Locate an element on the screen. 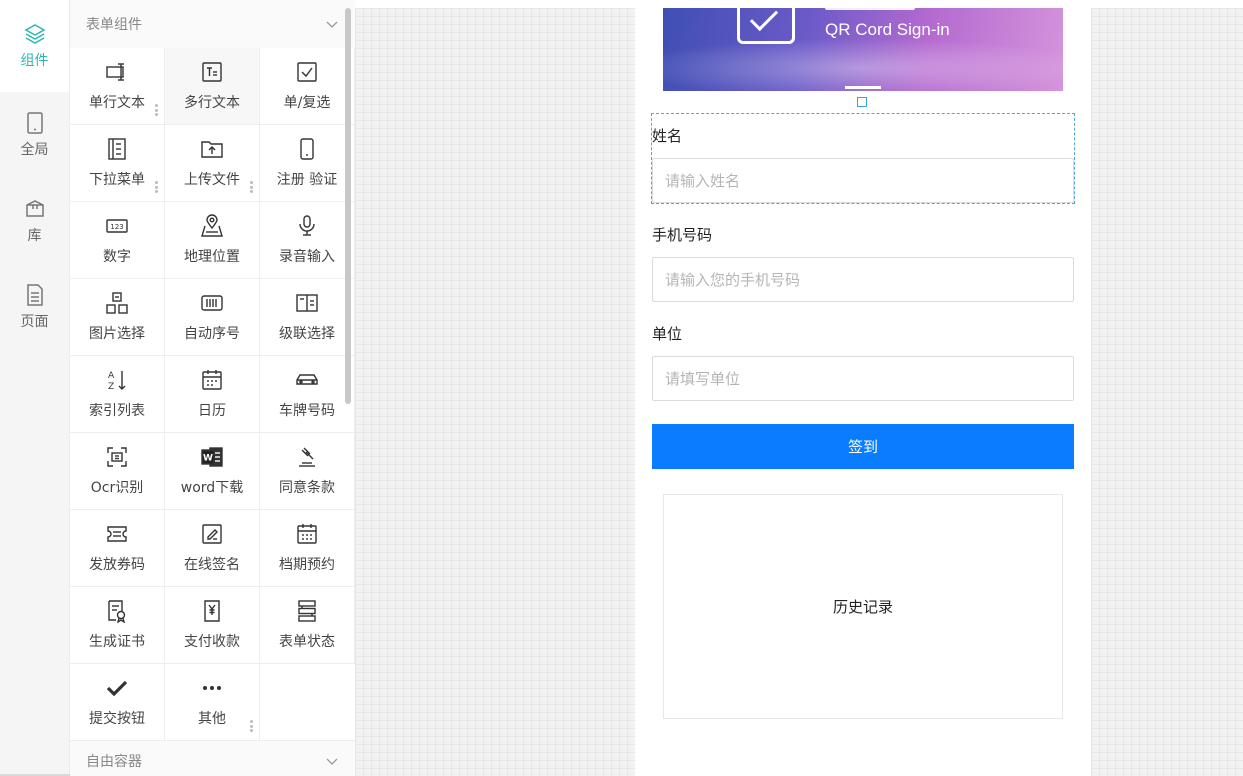  rail-label: 库 is located at coordinates (34, 236).